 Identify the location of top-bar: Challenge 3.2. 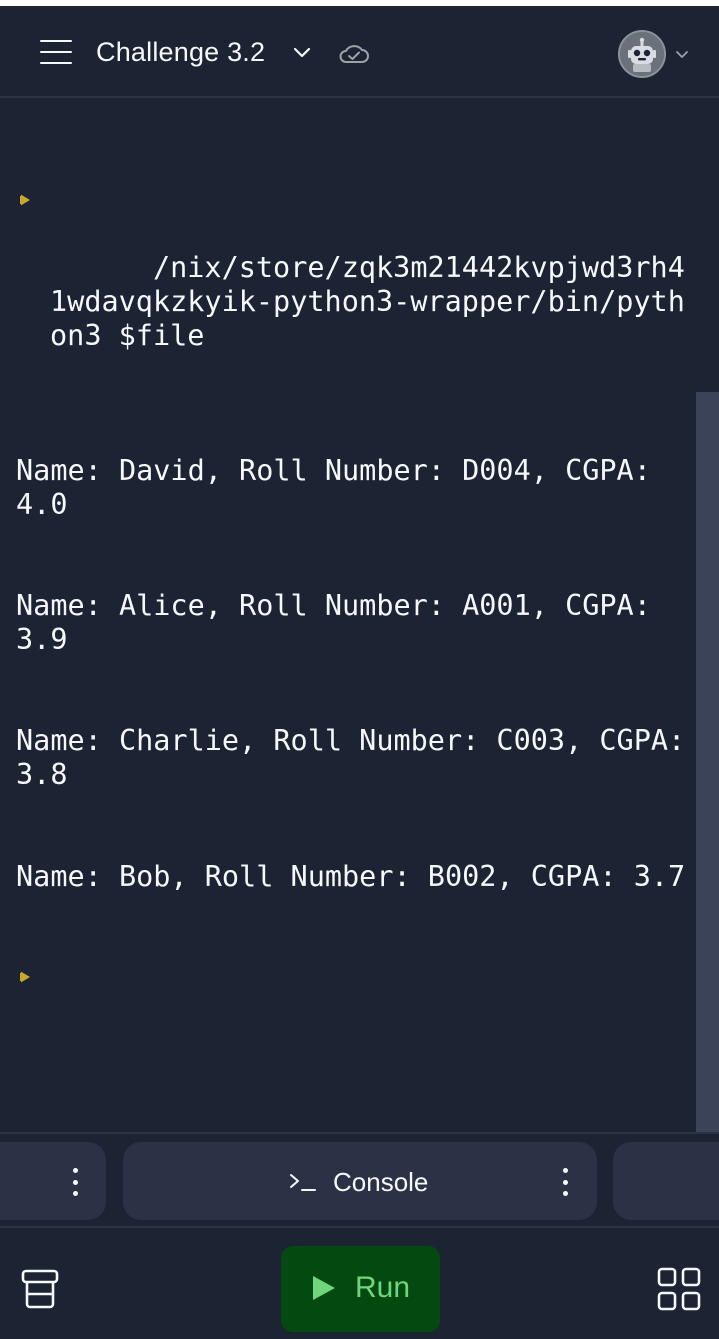
(359, 52).